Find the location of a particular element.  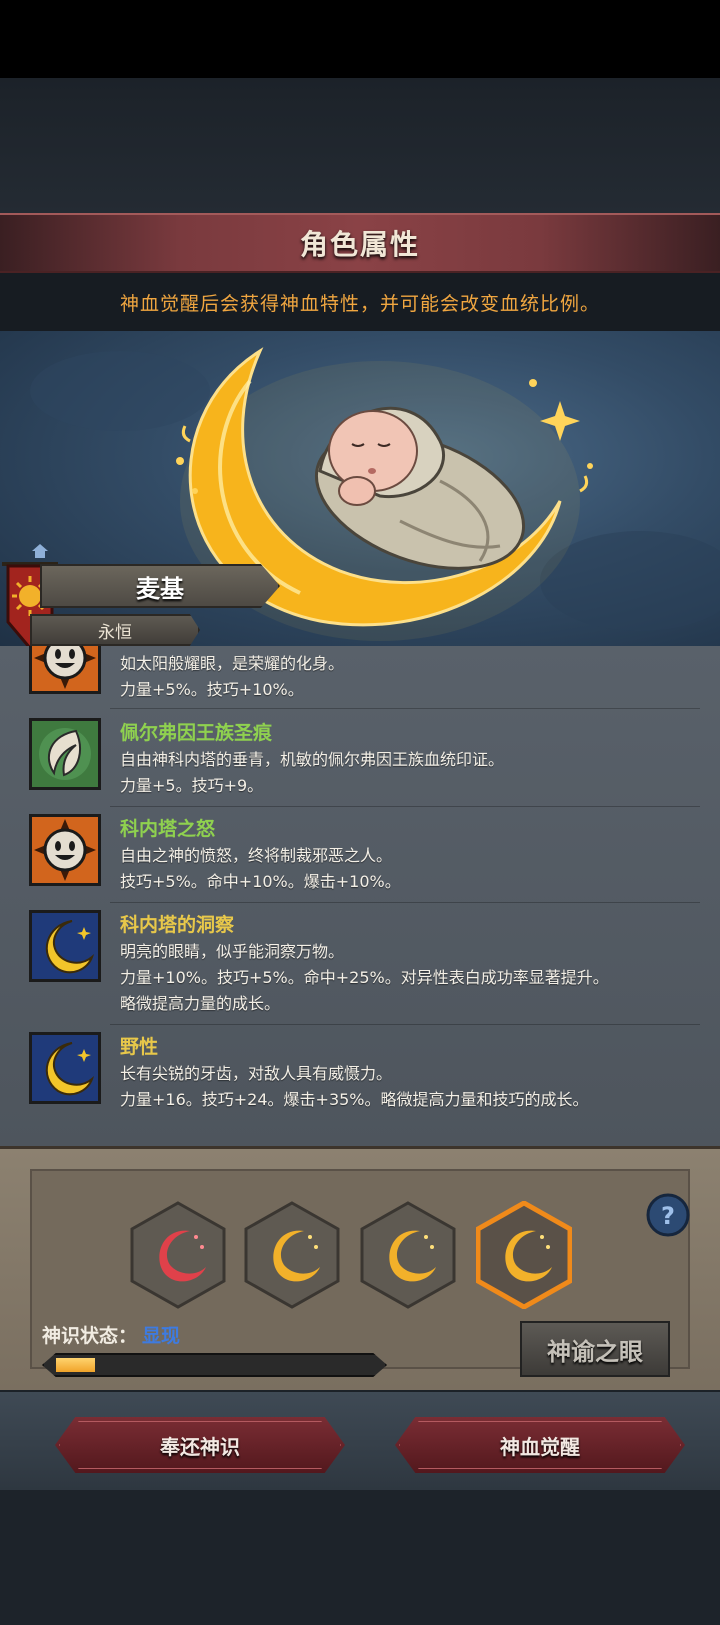

oracle-eye-button: 神谕之眼 is located at coordinates (595, 1349).